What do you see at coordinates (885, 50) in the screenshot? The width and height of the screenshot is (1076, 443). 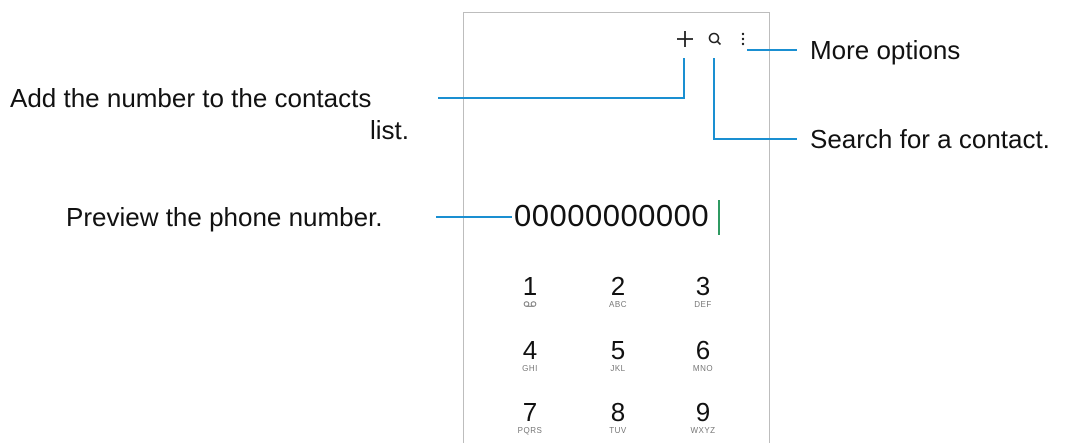 I see `callout-more-options: More options` at bounding box center [885, 50].